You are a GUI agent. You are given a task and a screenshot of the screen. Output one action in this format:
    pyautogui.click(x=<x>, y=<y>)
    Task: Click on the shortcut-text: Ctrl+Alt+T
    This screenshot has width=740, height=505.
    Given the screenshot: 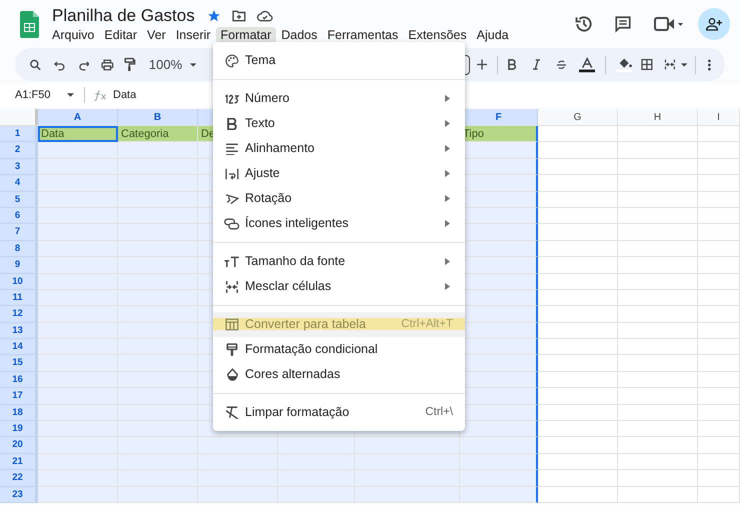 What is the action you would take?
    pyautogui.click(x=427, y=324)
    